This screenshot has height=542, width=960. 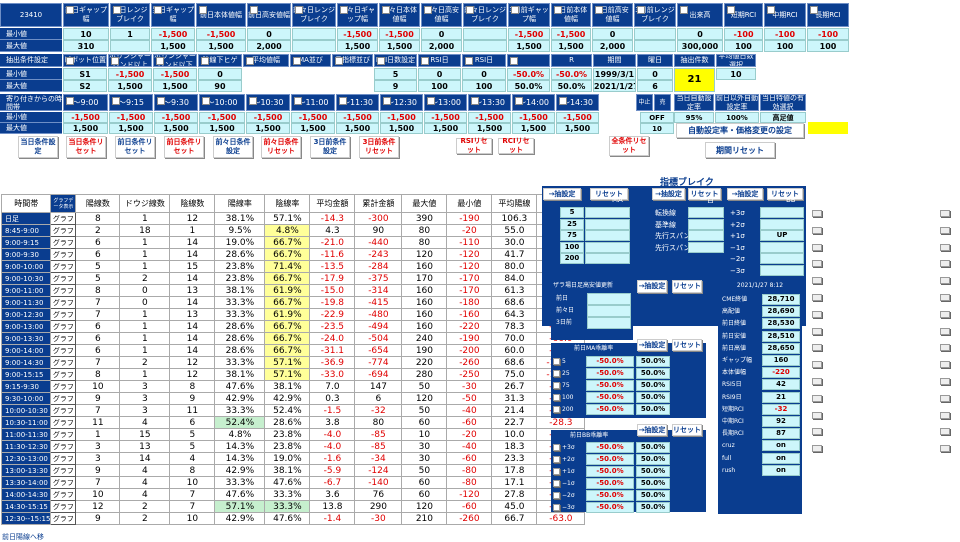 What do you see at coordinates (38, 147) in the screenshot?
I see `today-cond-set-button: 当日条件設定` at bounding box center [38, 147].